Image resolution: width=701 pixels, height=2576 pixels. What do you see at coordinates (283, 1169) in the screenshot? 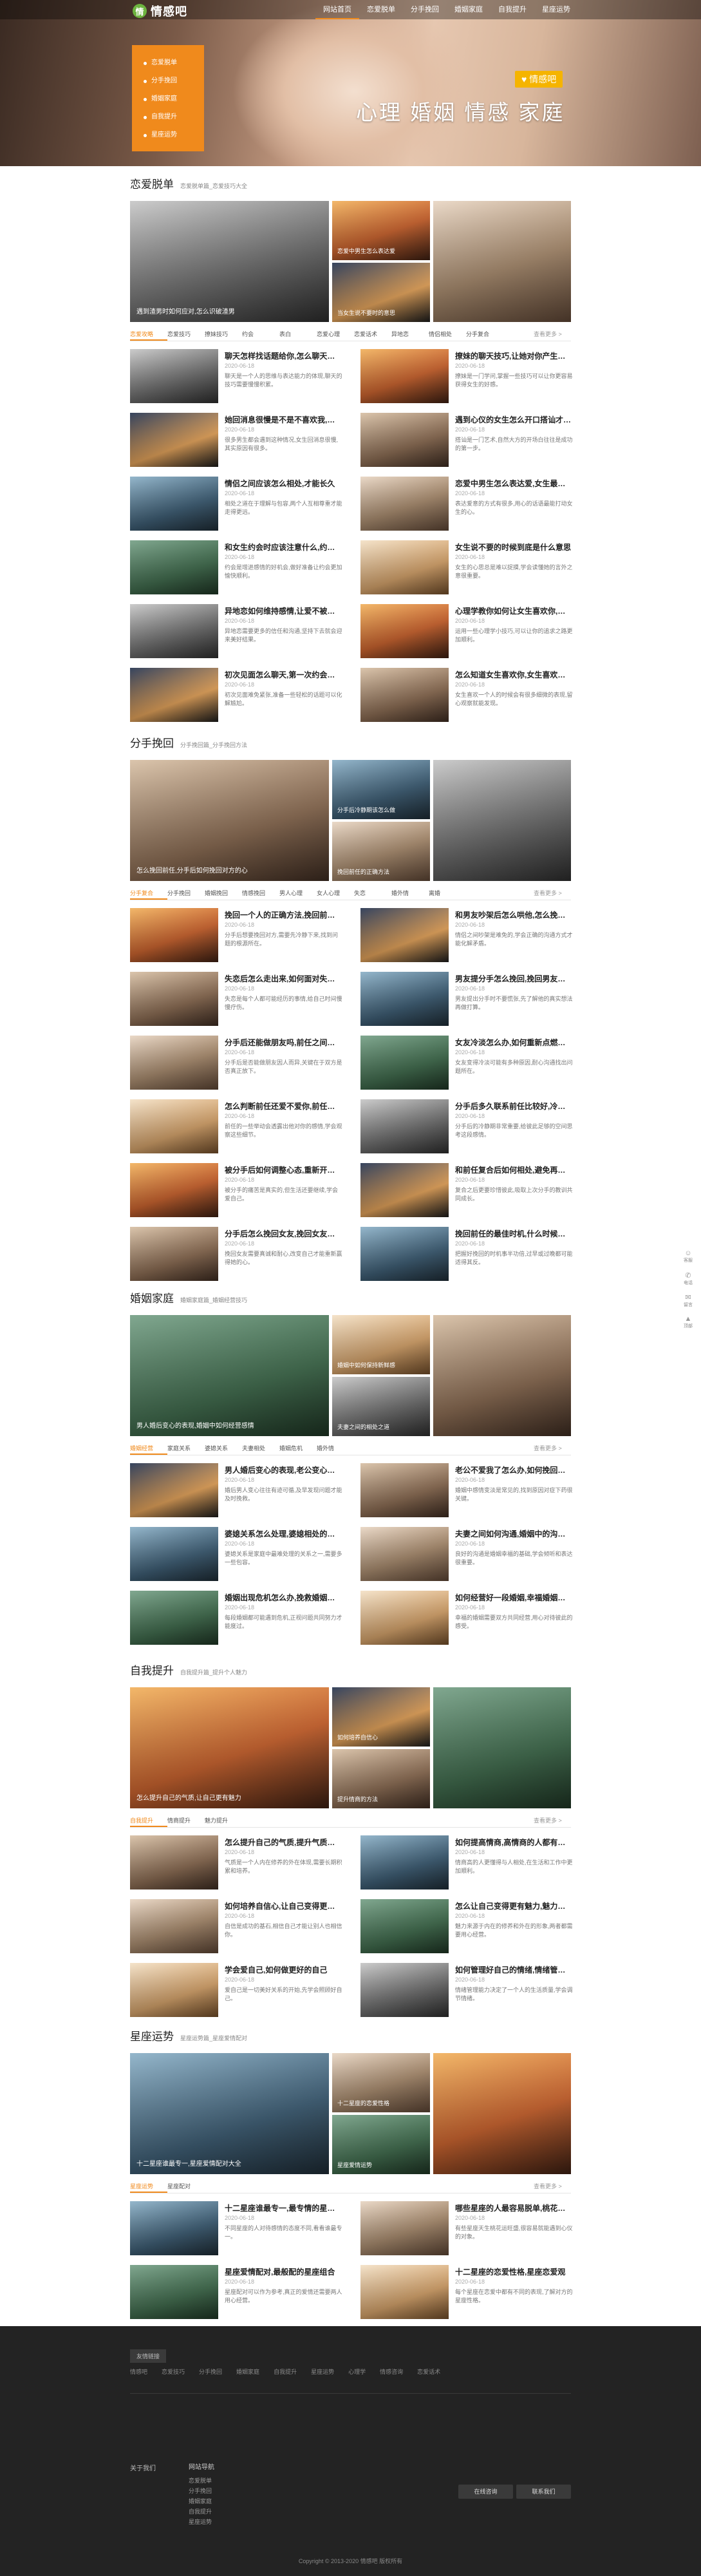
I see `article-title: 被分手后如何调整心态,重新开始生活` at bounding box center [283, 1169].